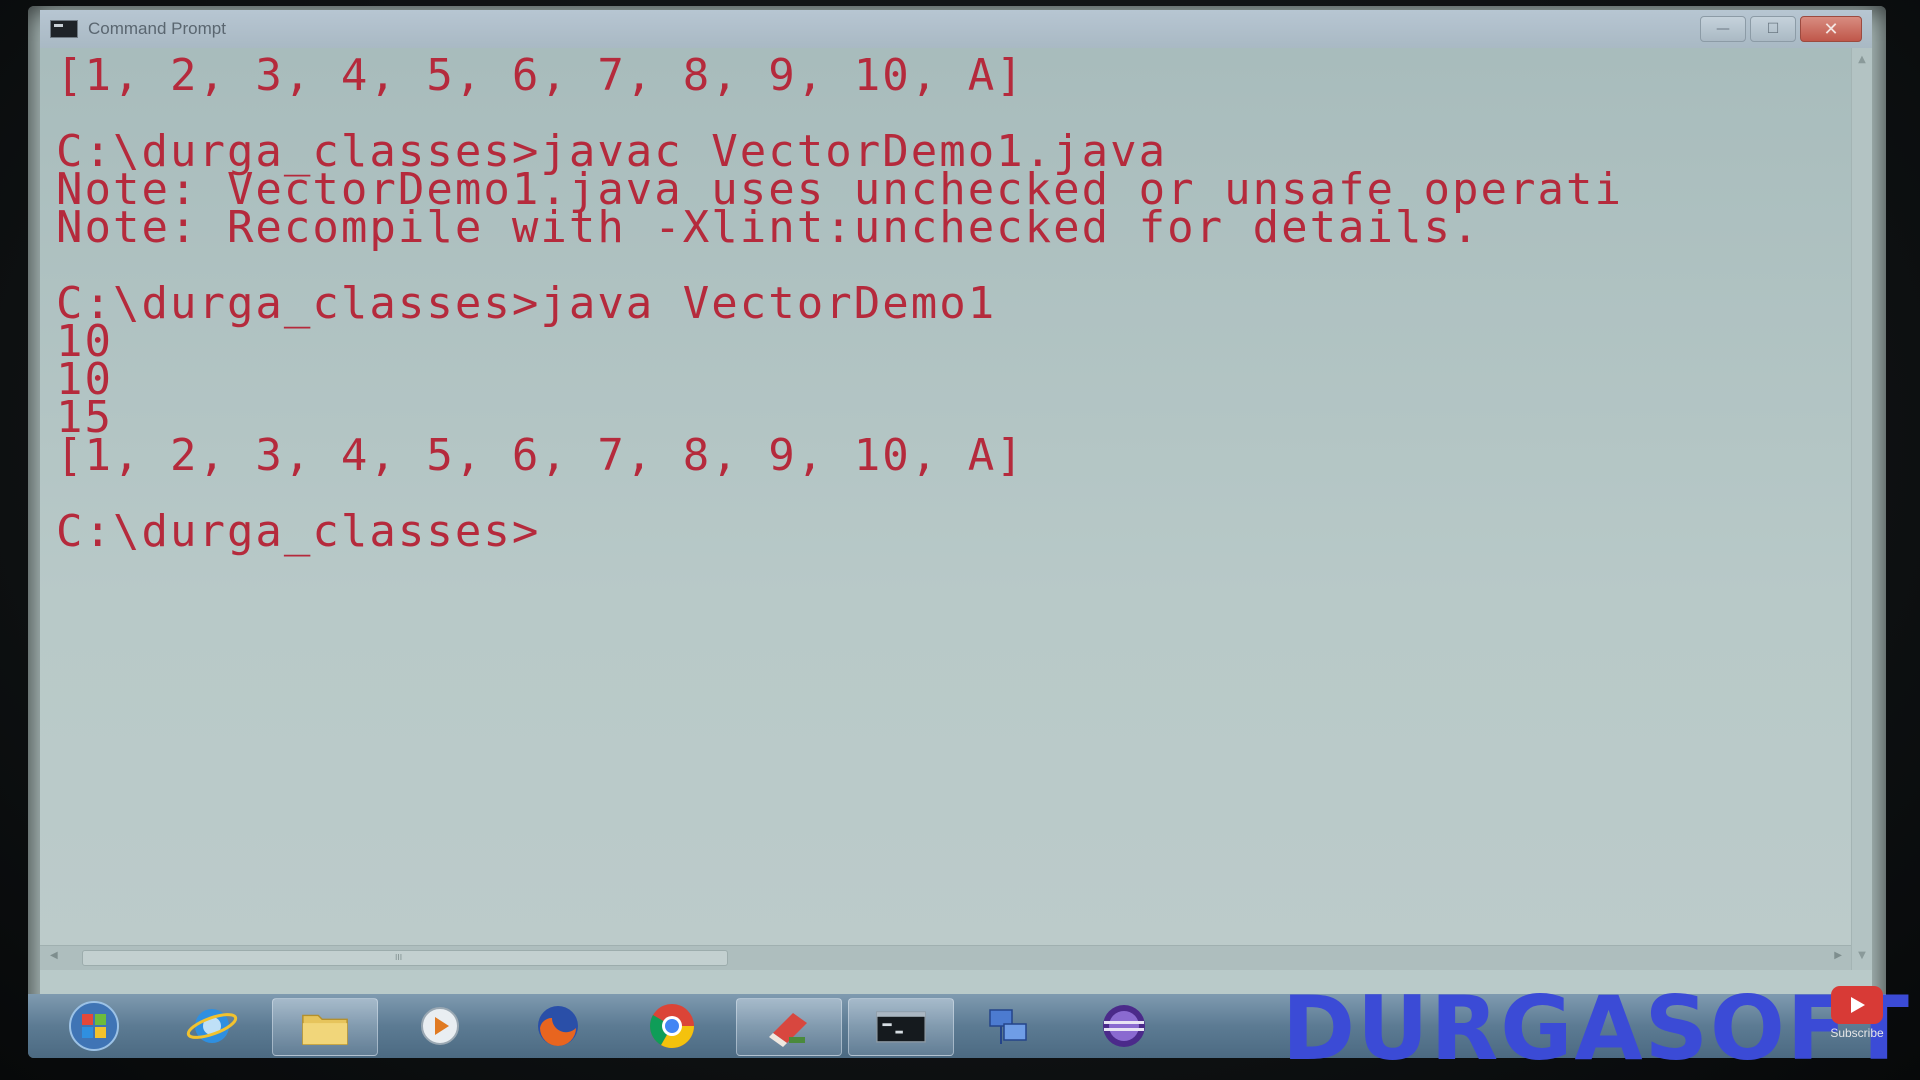  I want to click on media-player-icon, so click(440, 1026).